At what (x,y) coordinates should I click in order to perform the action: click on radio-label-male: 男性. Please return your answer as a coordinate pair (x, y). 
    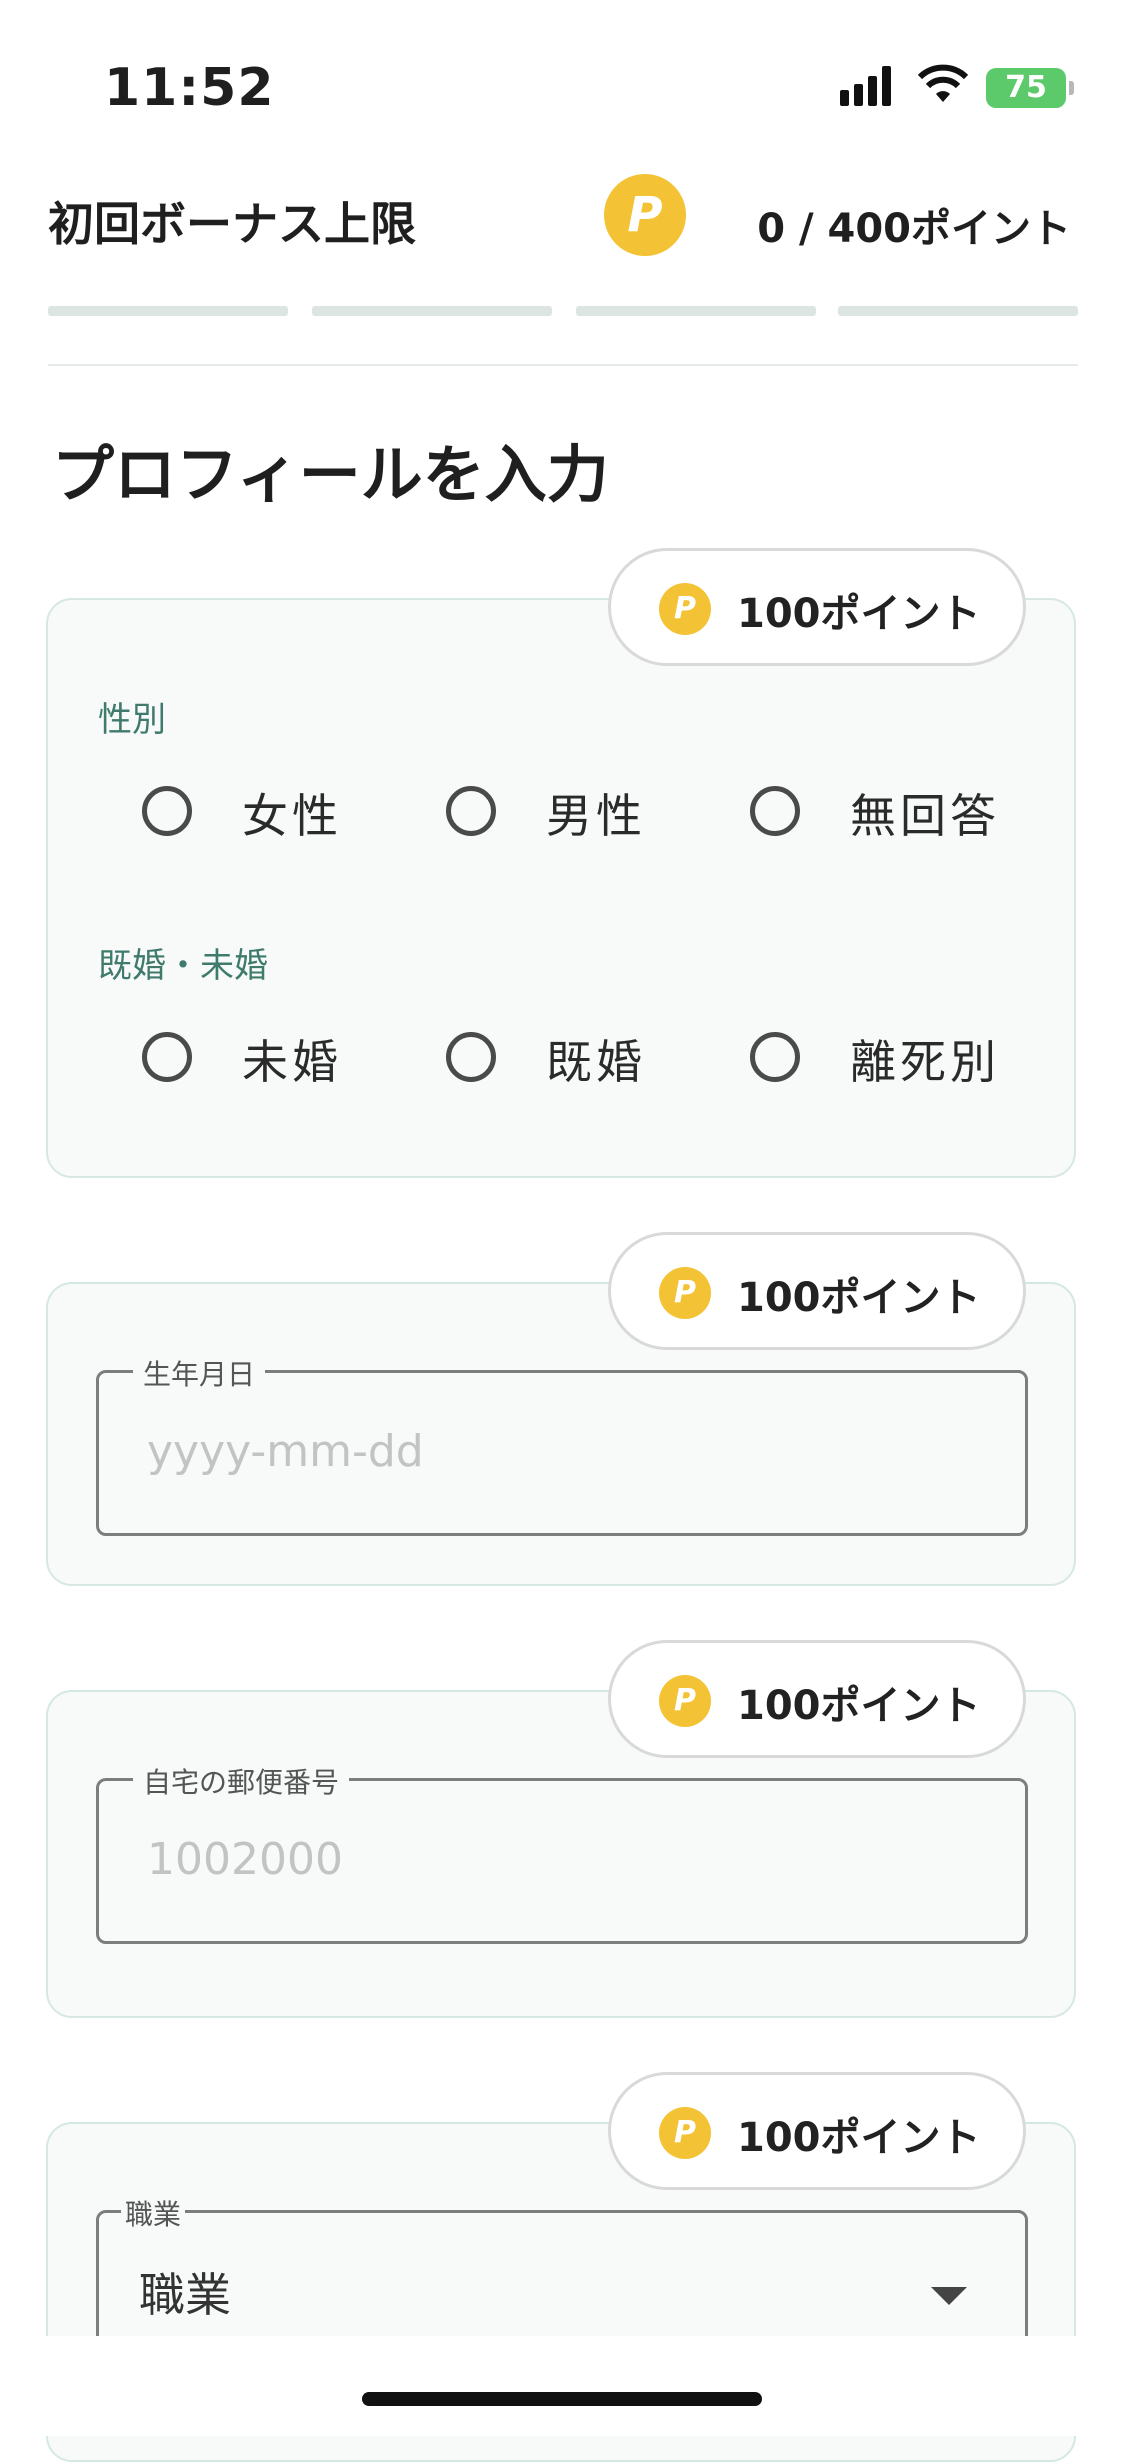
    Looking at the image, I should click on (596, 813).